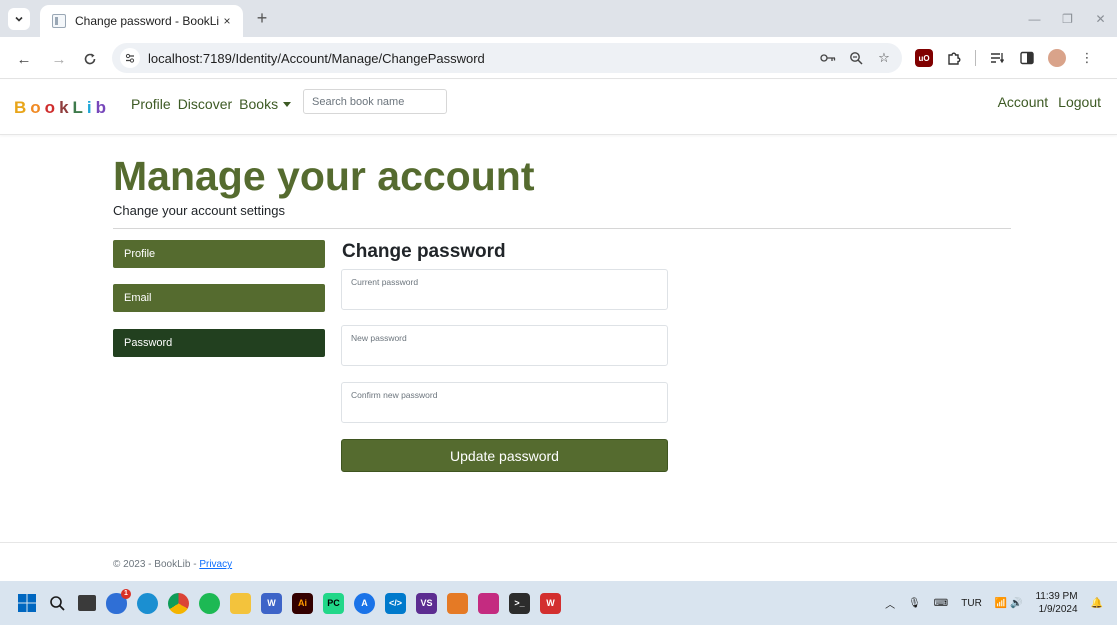 Image resolution: width=1117 pixels, height=625 pixels. What do you see at coordinates (828, 58) in the screenshot?
I see `password-key-icon` at bounding box center [828, 58].